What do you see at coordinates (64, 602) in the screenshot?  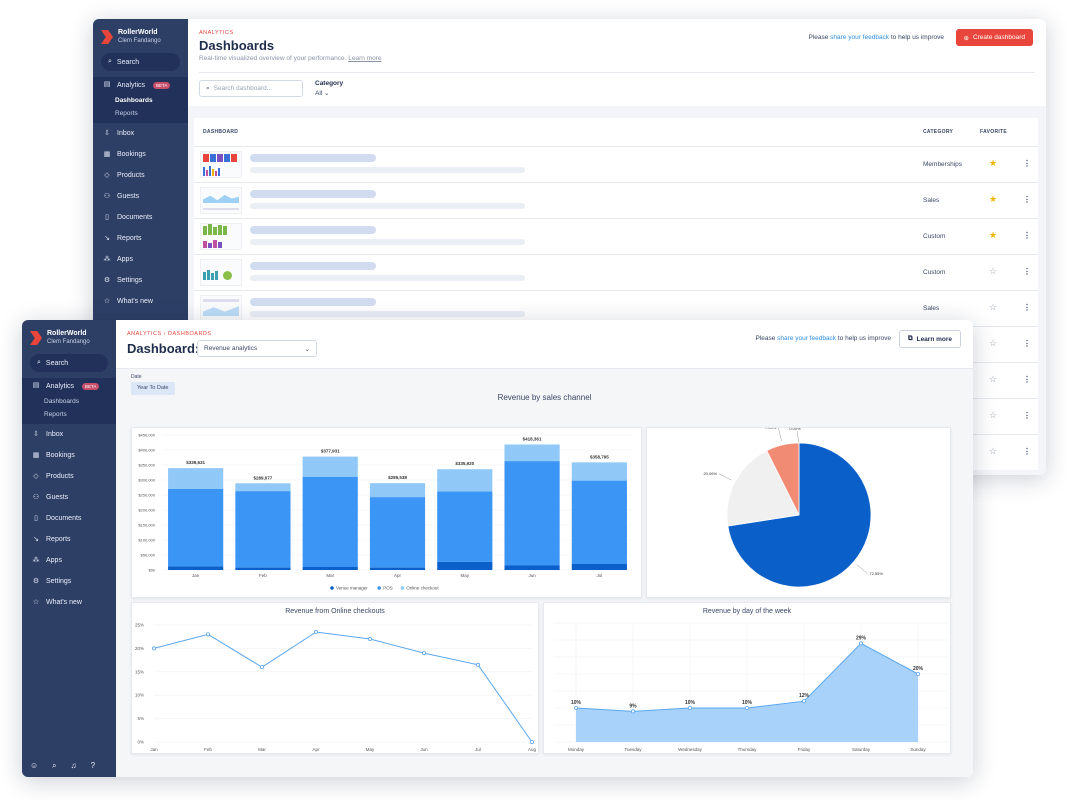 I see `sidebar-item-label: What's new` at bounding box center [64, 602].